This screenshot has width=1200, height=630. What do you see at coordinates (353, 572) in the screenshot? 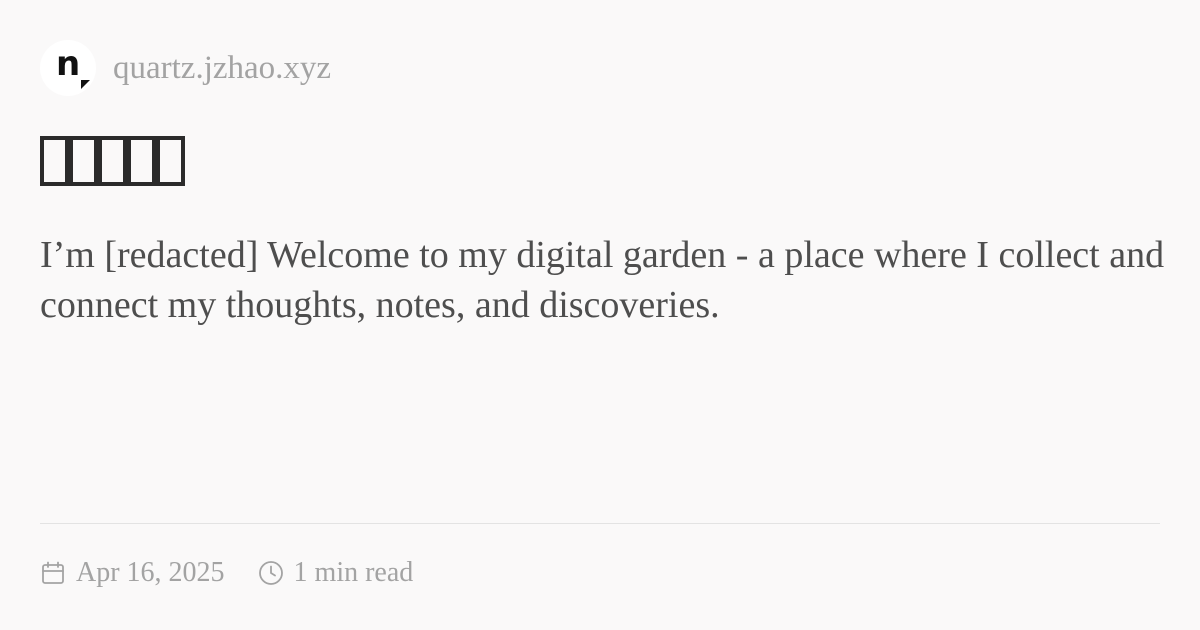
I see `reading-time: 1 min read` at bounding box center [353, 572].